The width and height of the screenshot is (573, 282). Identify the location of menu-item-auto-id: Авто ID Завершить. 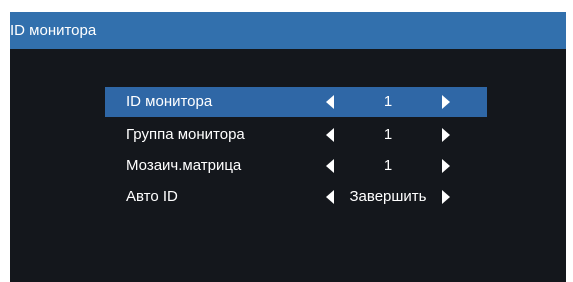
(296, 197).